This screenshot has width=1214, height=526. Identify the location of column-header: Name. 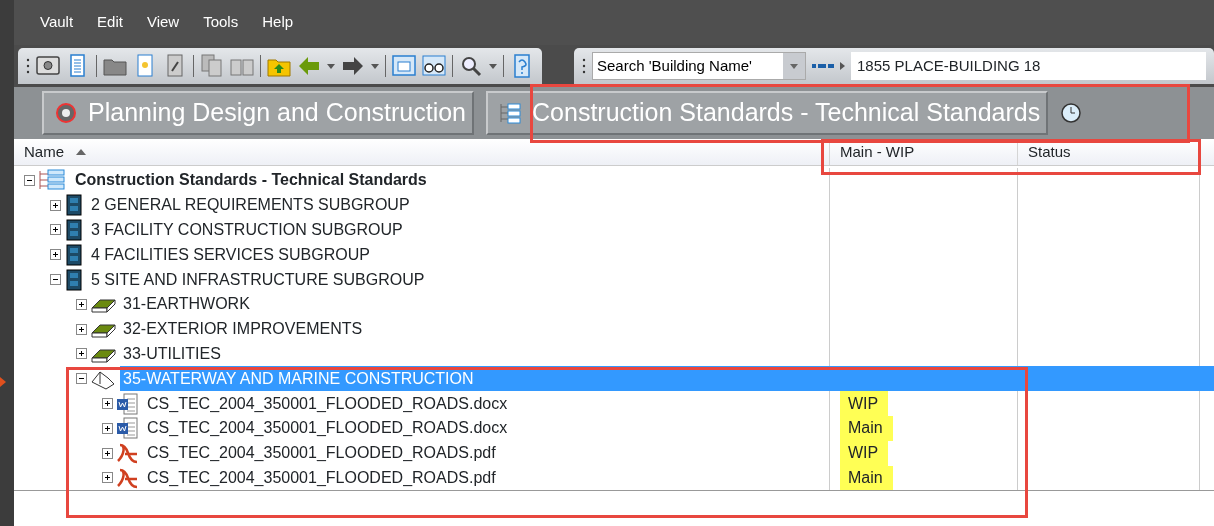
(422, 152).